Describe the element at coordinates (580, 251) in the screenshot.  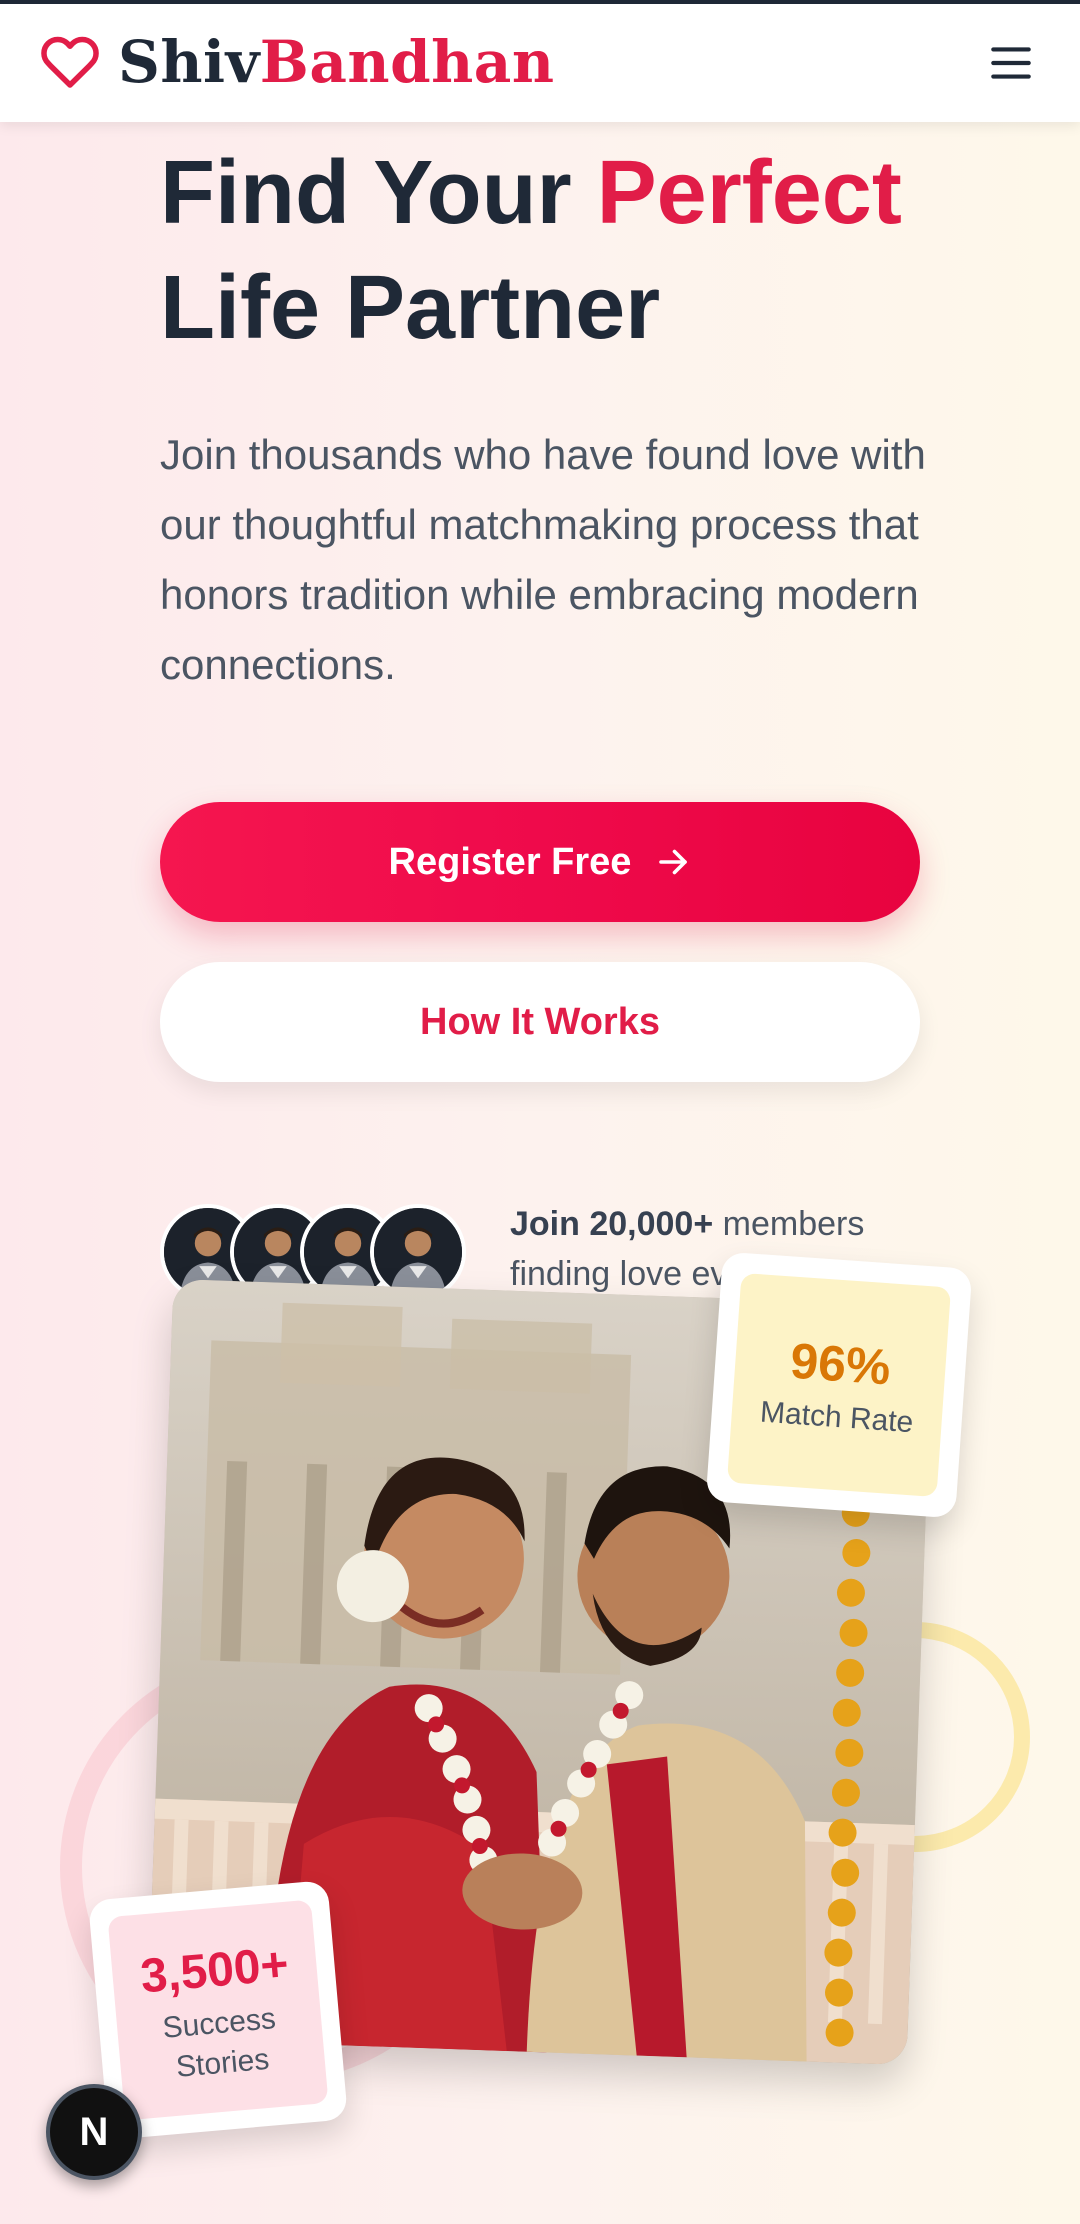
I see `hero-headline: Find Your Perfect Life Partner` at that location.